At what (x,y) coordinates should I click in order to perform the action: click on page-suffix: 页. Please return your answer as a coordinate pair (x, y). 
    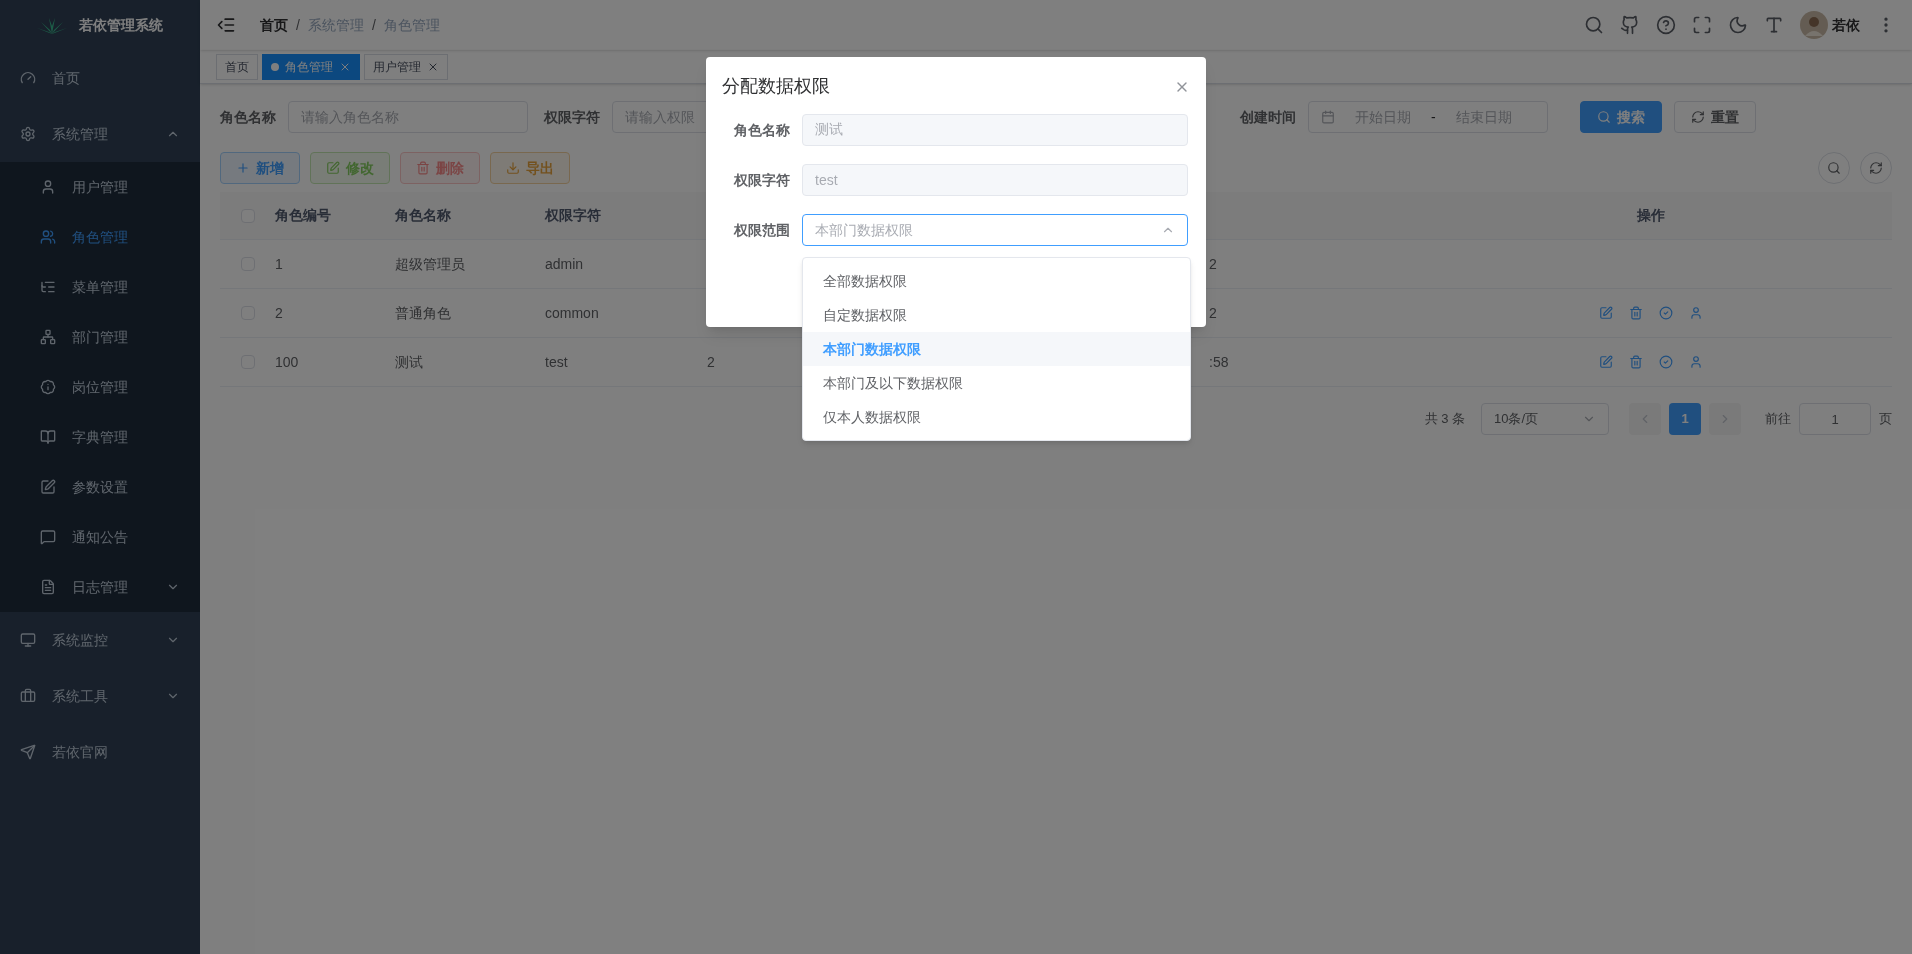
    Looking at the image, I should click on (1885, 419).